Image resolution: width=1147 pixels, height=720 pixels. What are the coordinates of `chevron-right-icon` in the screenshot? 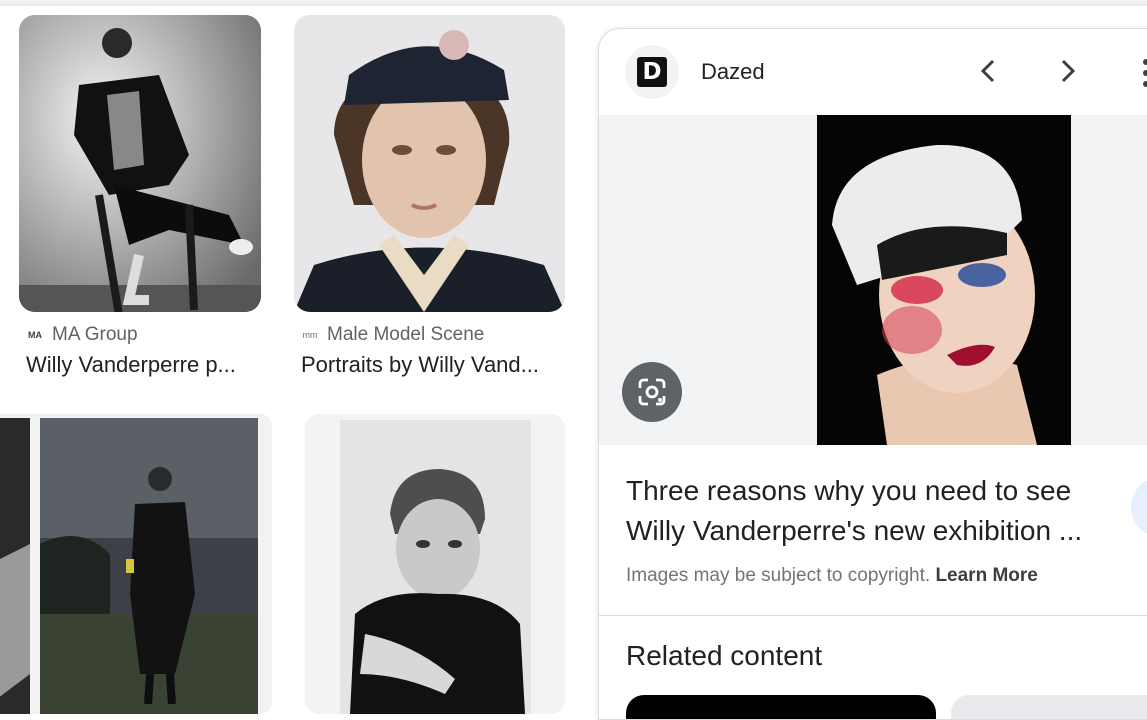 It's located at (1068, 71).